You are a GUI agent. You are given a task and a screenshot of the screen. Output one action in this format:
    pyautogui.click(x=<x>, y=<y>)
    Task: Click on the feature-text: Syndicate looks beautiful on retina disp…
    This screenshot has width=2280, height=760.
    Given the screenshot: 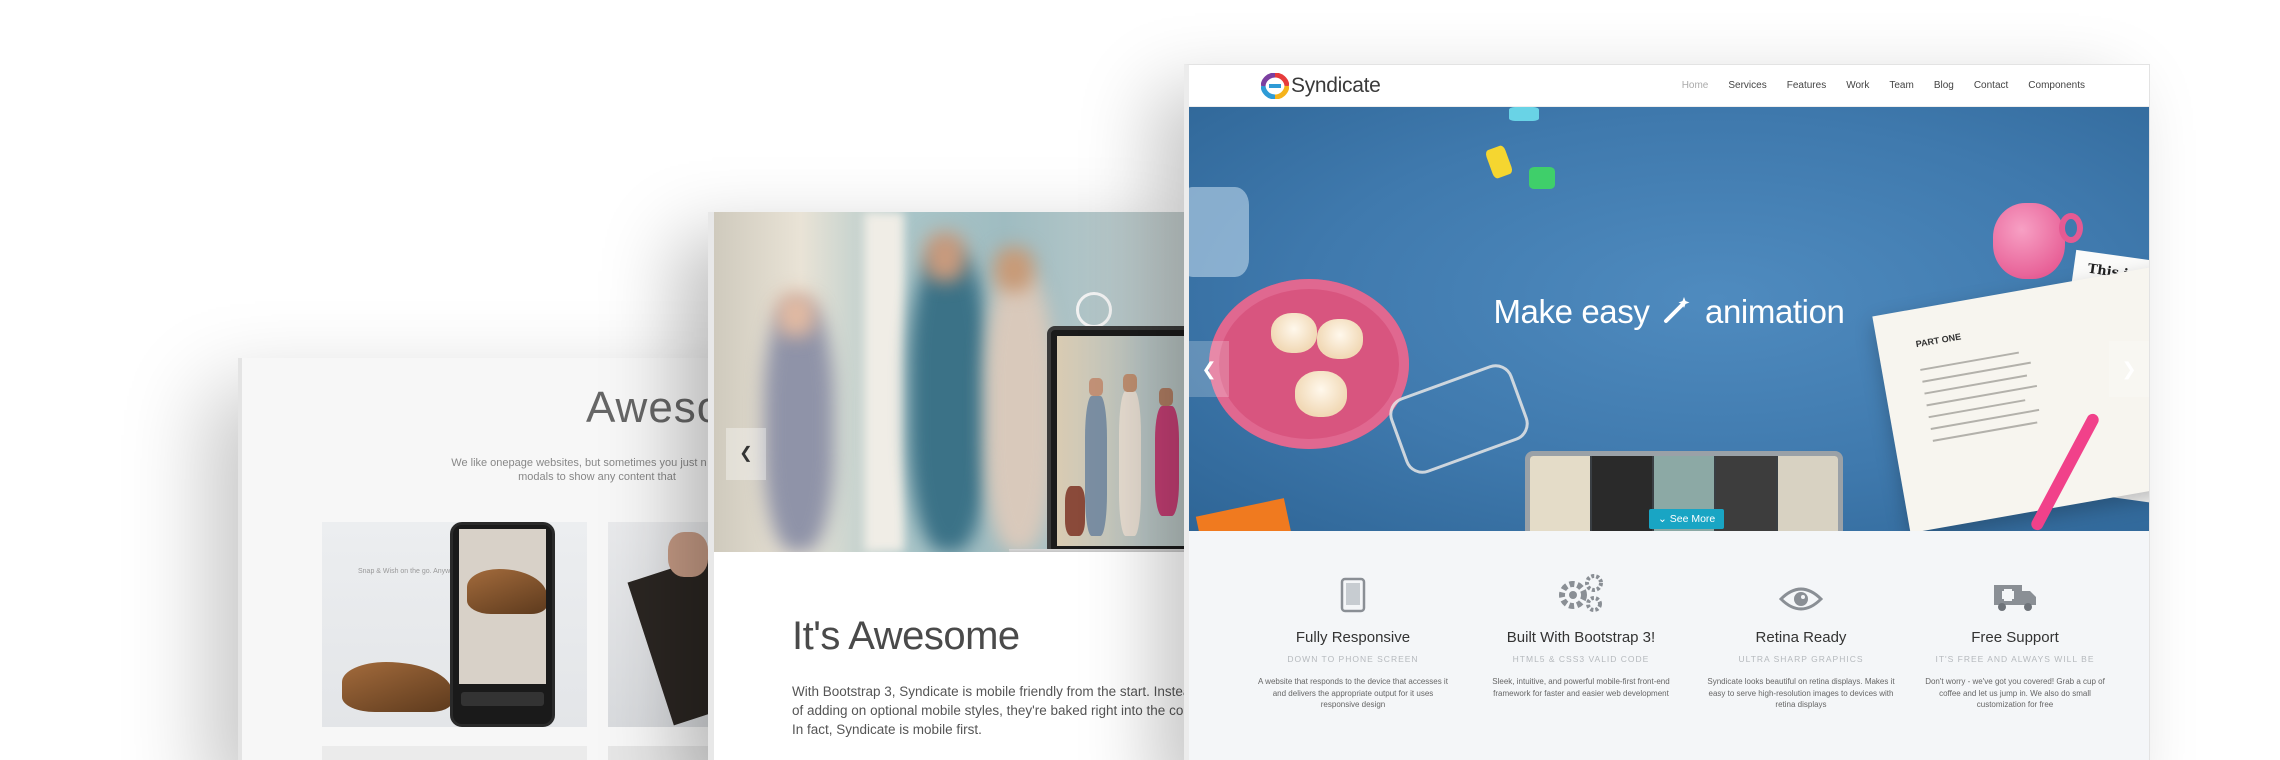 What is the action you would take?
    pyautogui.click(x=1801, y=693)
    